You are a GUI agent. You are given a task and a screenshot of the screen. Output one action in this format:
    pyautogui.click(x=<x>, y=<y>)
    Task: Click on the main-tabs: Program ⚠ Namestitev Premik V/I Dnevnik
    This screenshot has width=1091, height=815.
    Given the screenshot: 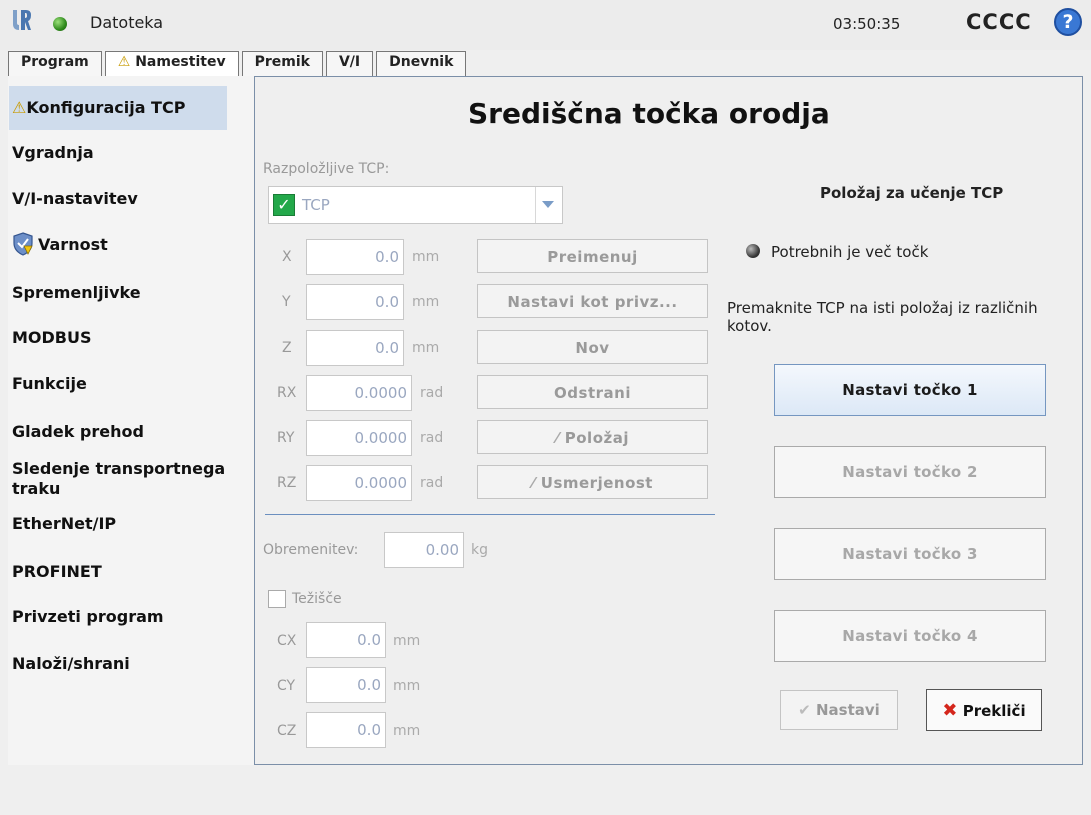 What is the action you would take?
    pyautogui.click(x=238, y=64)
    